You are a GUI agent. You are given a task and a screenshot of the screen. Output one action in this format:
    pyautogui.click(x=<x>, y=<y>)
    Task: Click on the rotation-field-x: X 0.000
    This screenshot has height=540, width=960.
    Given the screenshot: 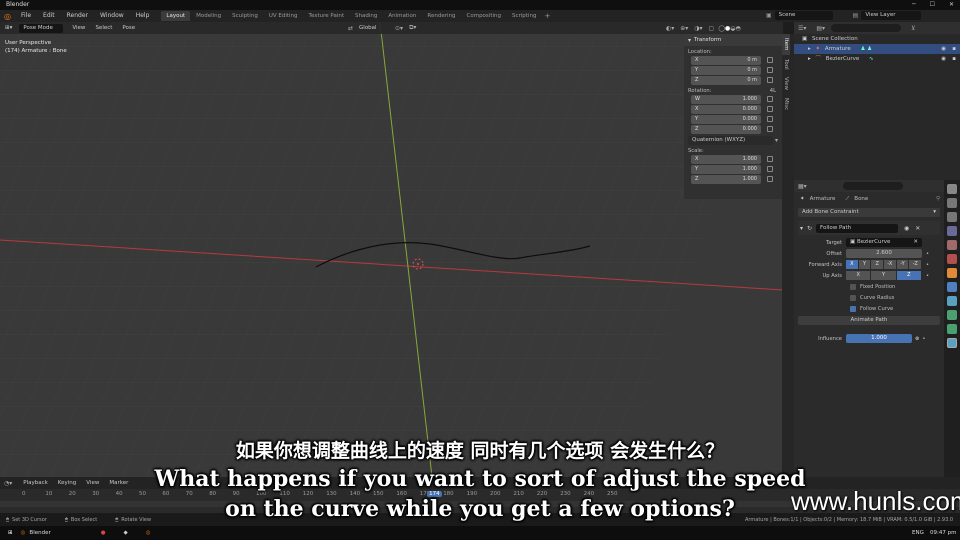 What is the action you would take?
    pyautogui.click(x=726, y=109)
    